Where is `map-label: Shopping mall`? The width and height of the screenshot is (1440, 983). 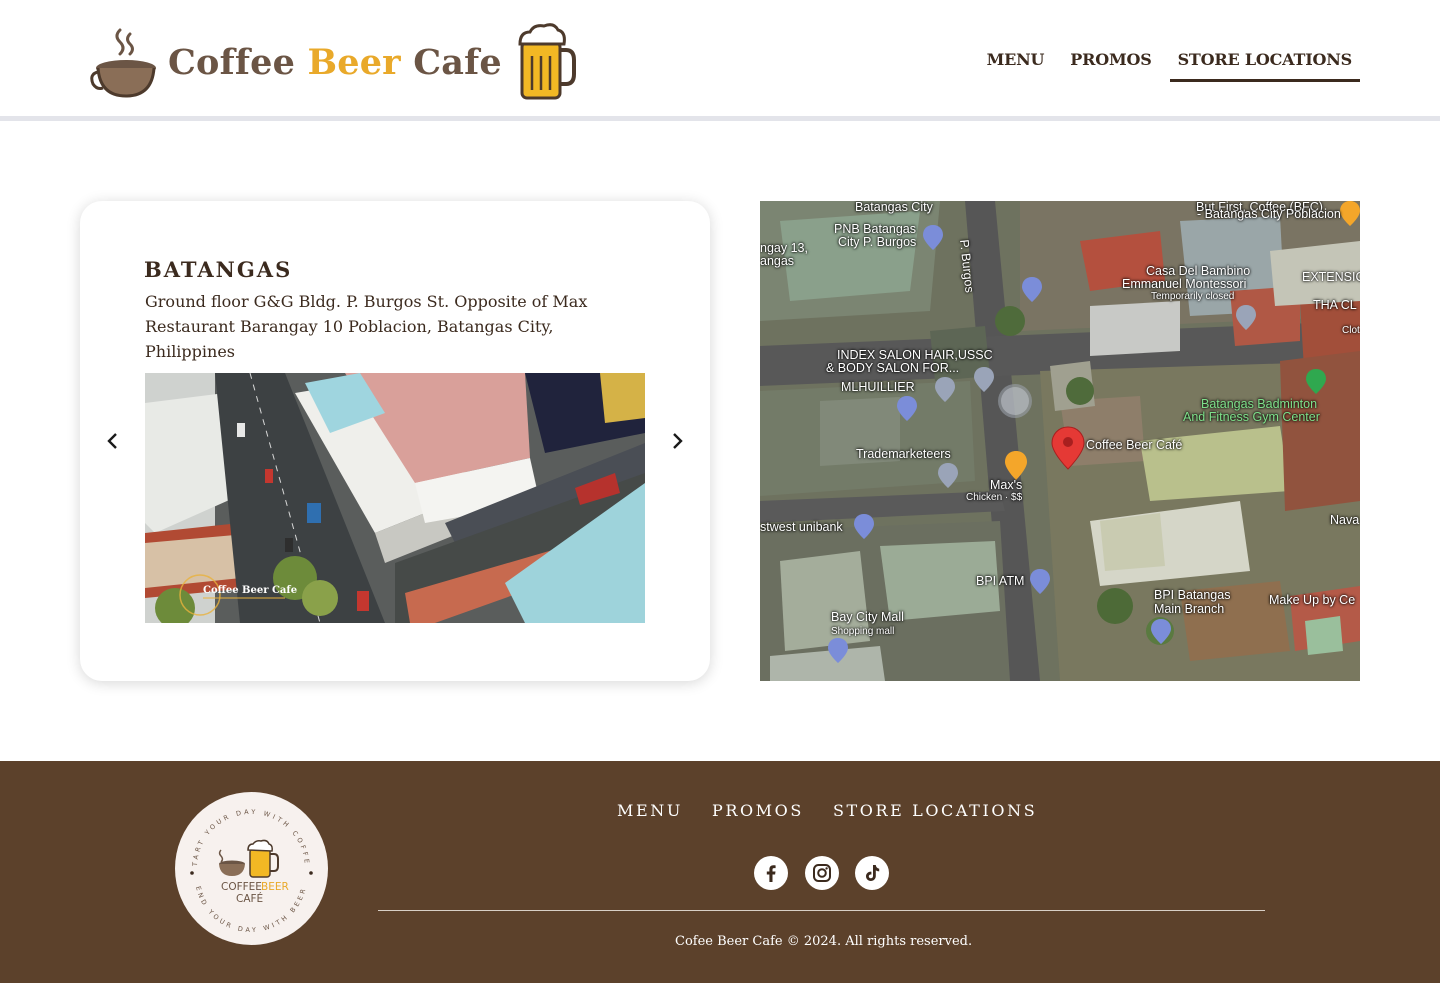 map-label: Shopping mall is located at coordinates (863, 631).